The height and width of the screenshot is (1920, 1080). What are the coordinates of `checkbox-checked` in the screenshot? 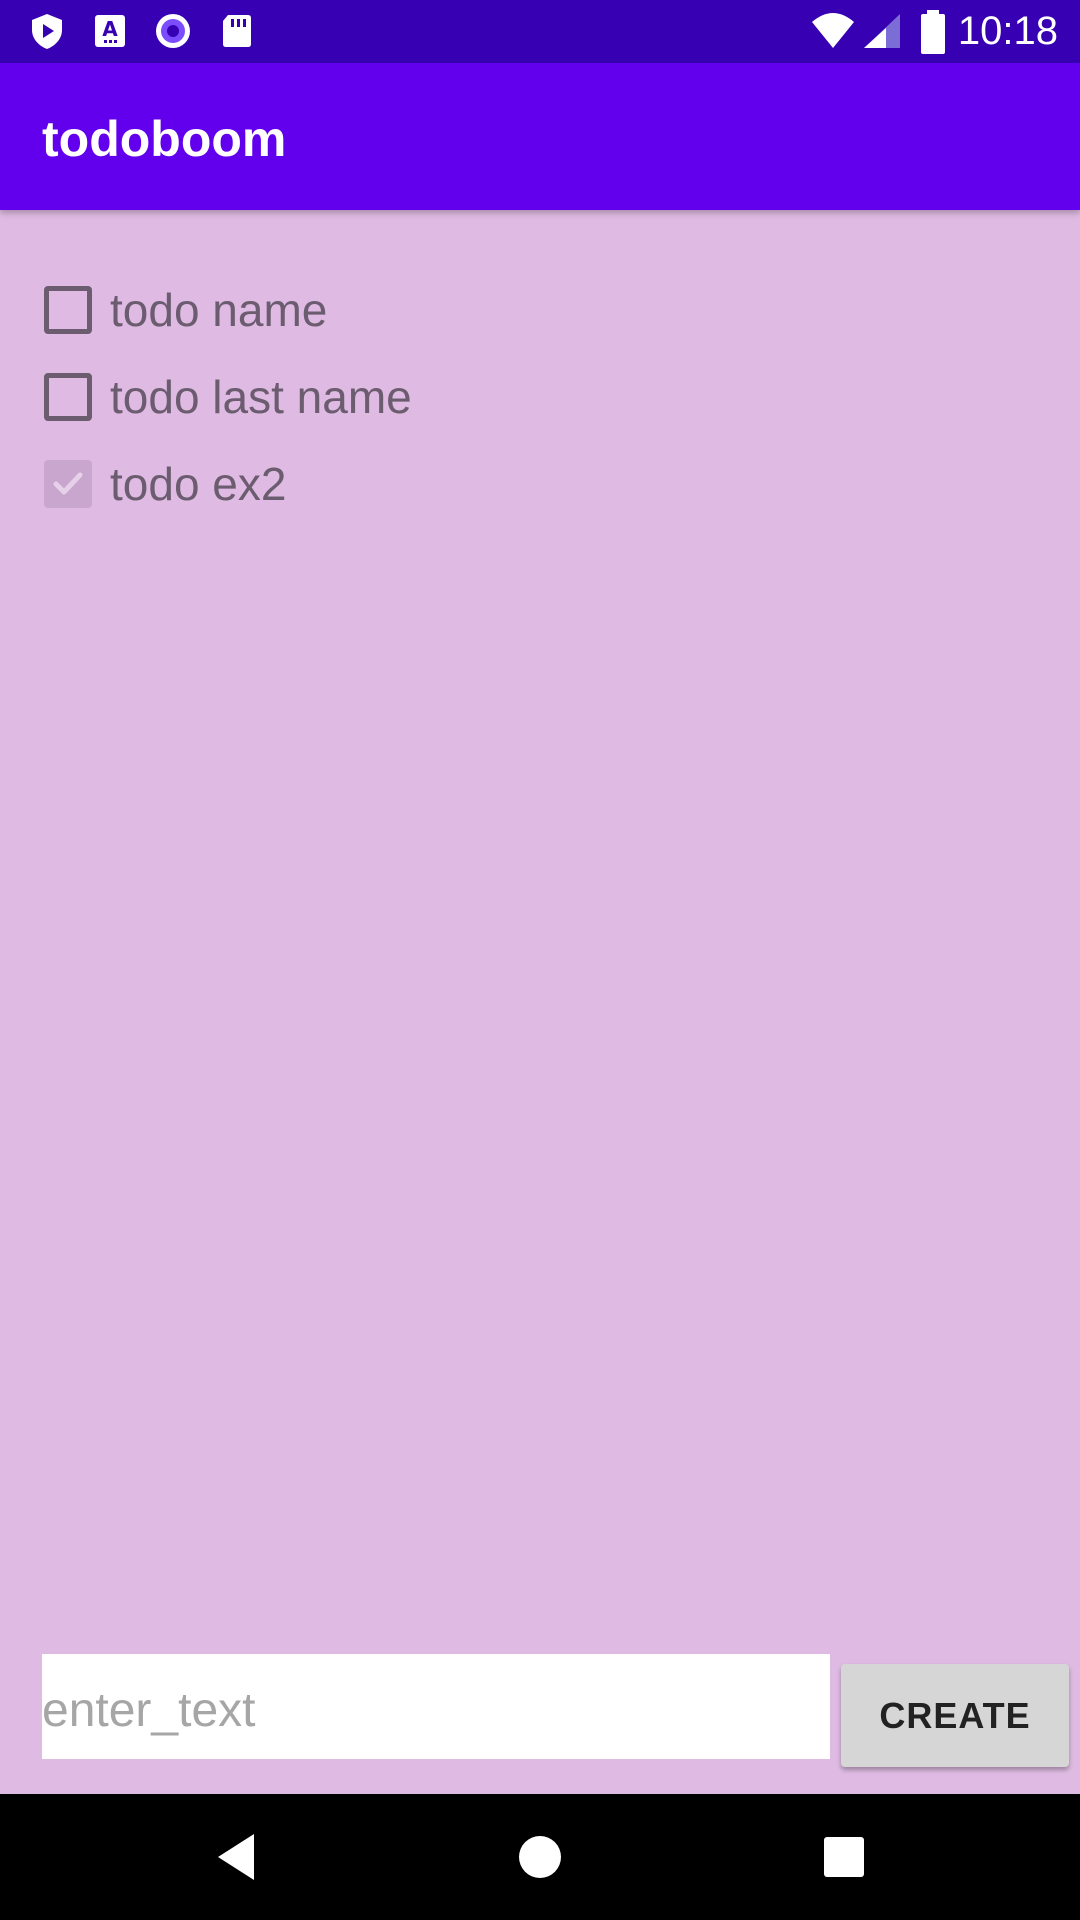 It's located at (68, 484).